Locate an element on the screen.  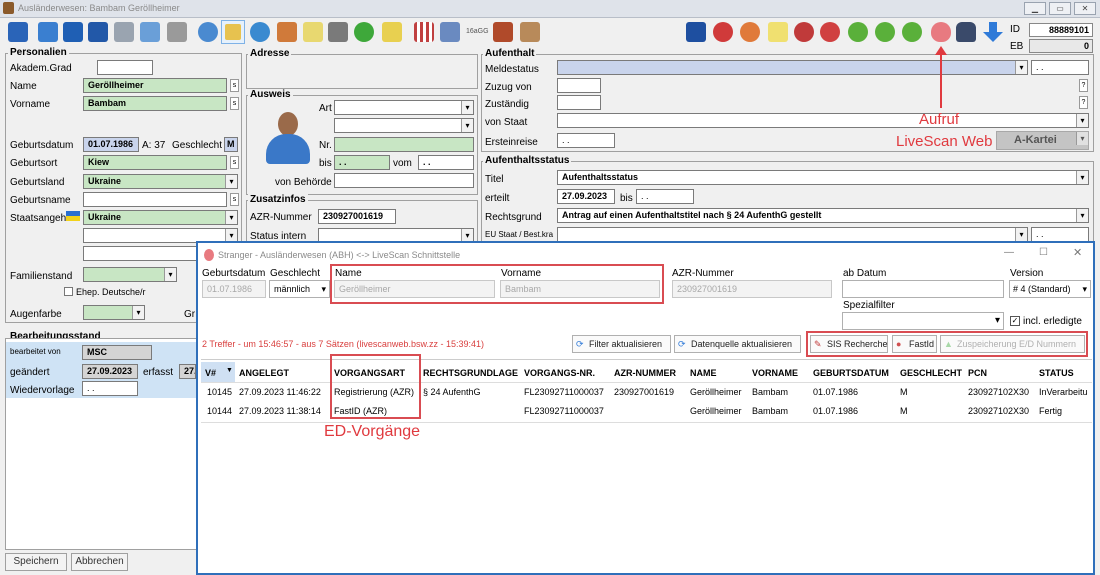
col-status: STATUS is located at coordinates (1056, 373).